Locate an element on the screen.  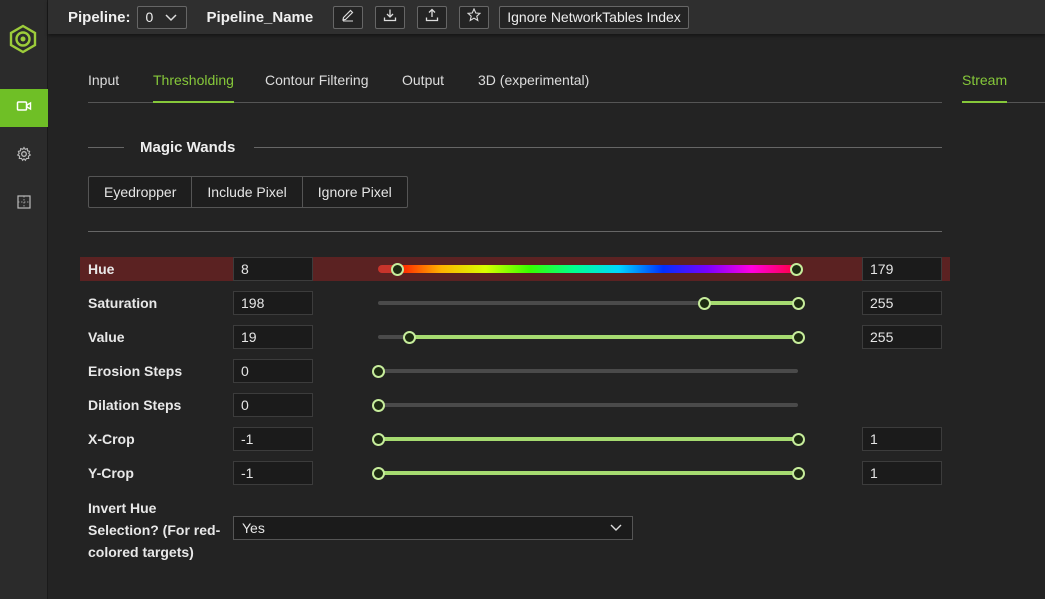
erosion-steps-row: Erosion Steps 0 is located at coordinates (515, 371).